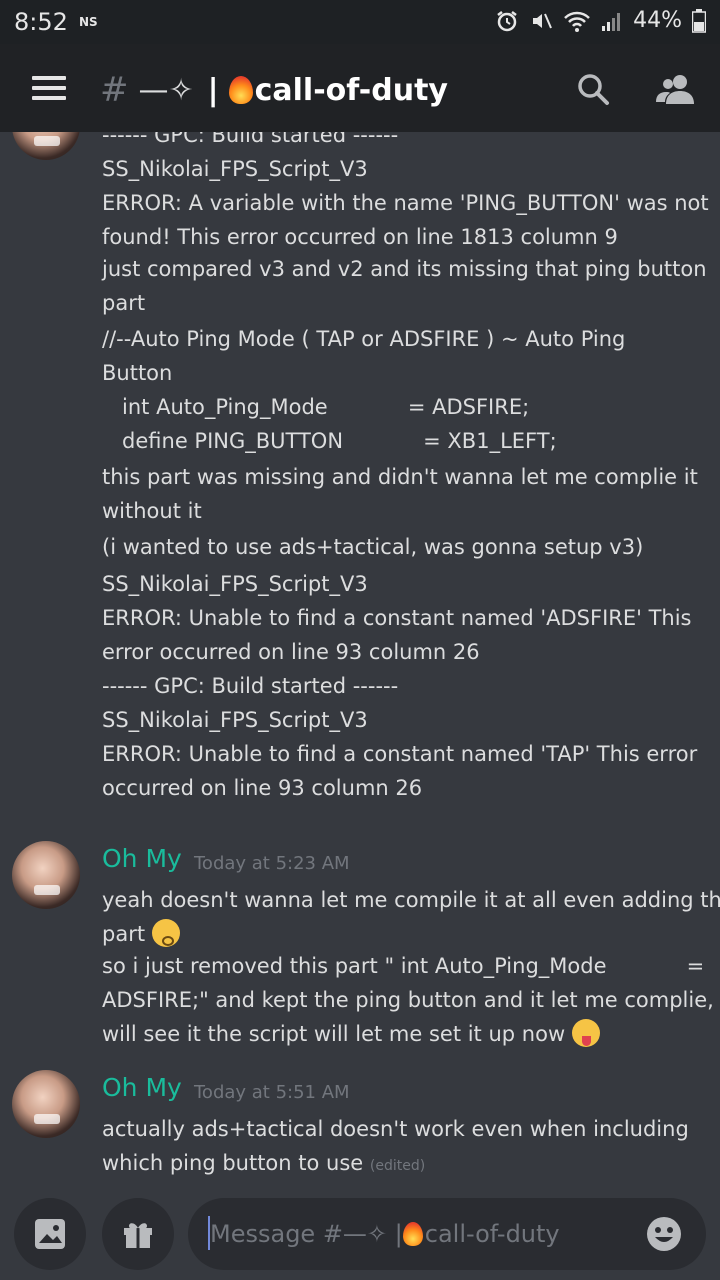  I want to click on gift-icon, so click(138, 1235).